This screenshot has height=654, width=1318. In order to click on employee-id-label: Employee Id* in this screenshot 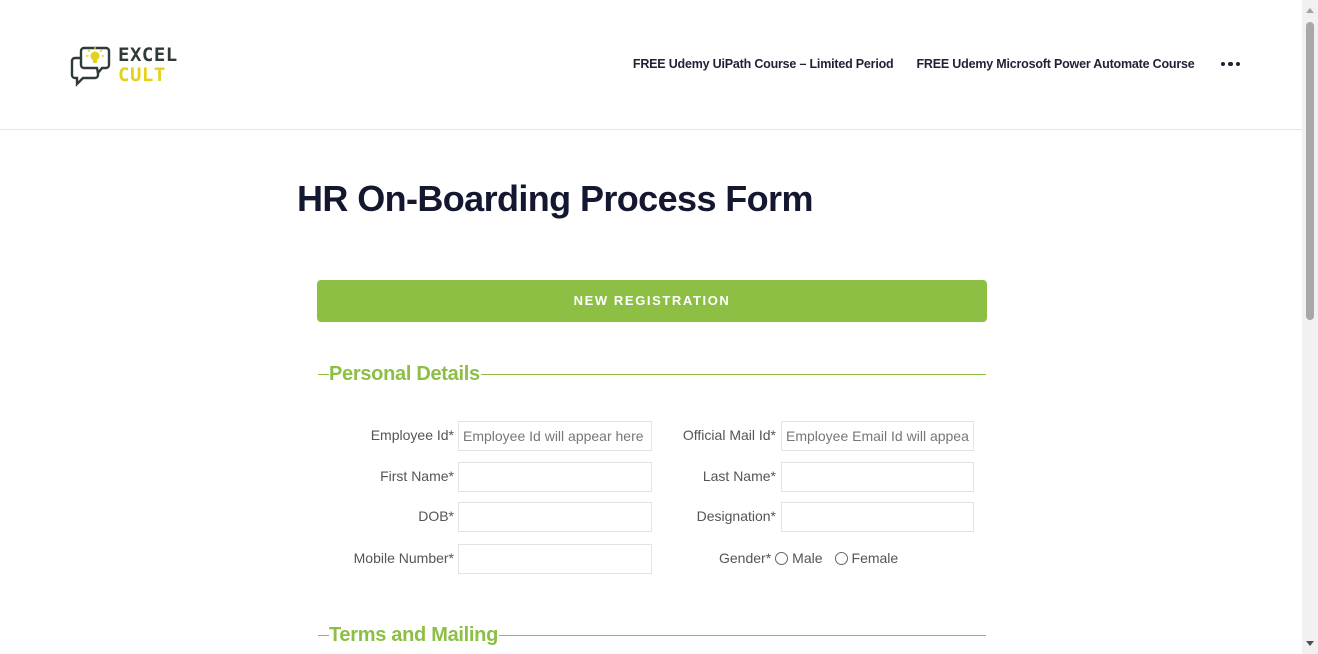, I will do `click(412, 435)`.